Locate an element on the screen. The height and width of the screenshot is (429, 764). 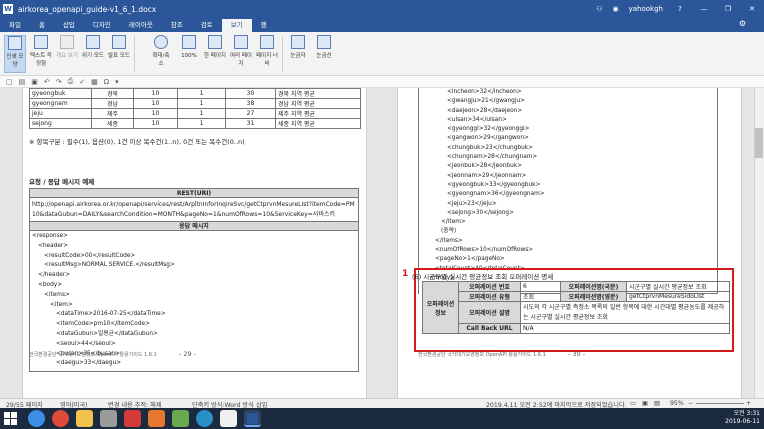
table-cell: 38 is located at coordinates (250, 103).